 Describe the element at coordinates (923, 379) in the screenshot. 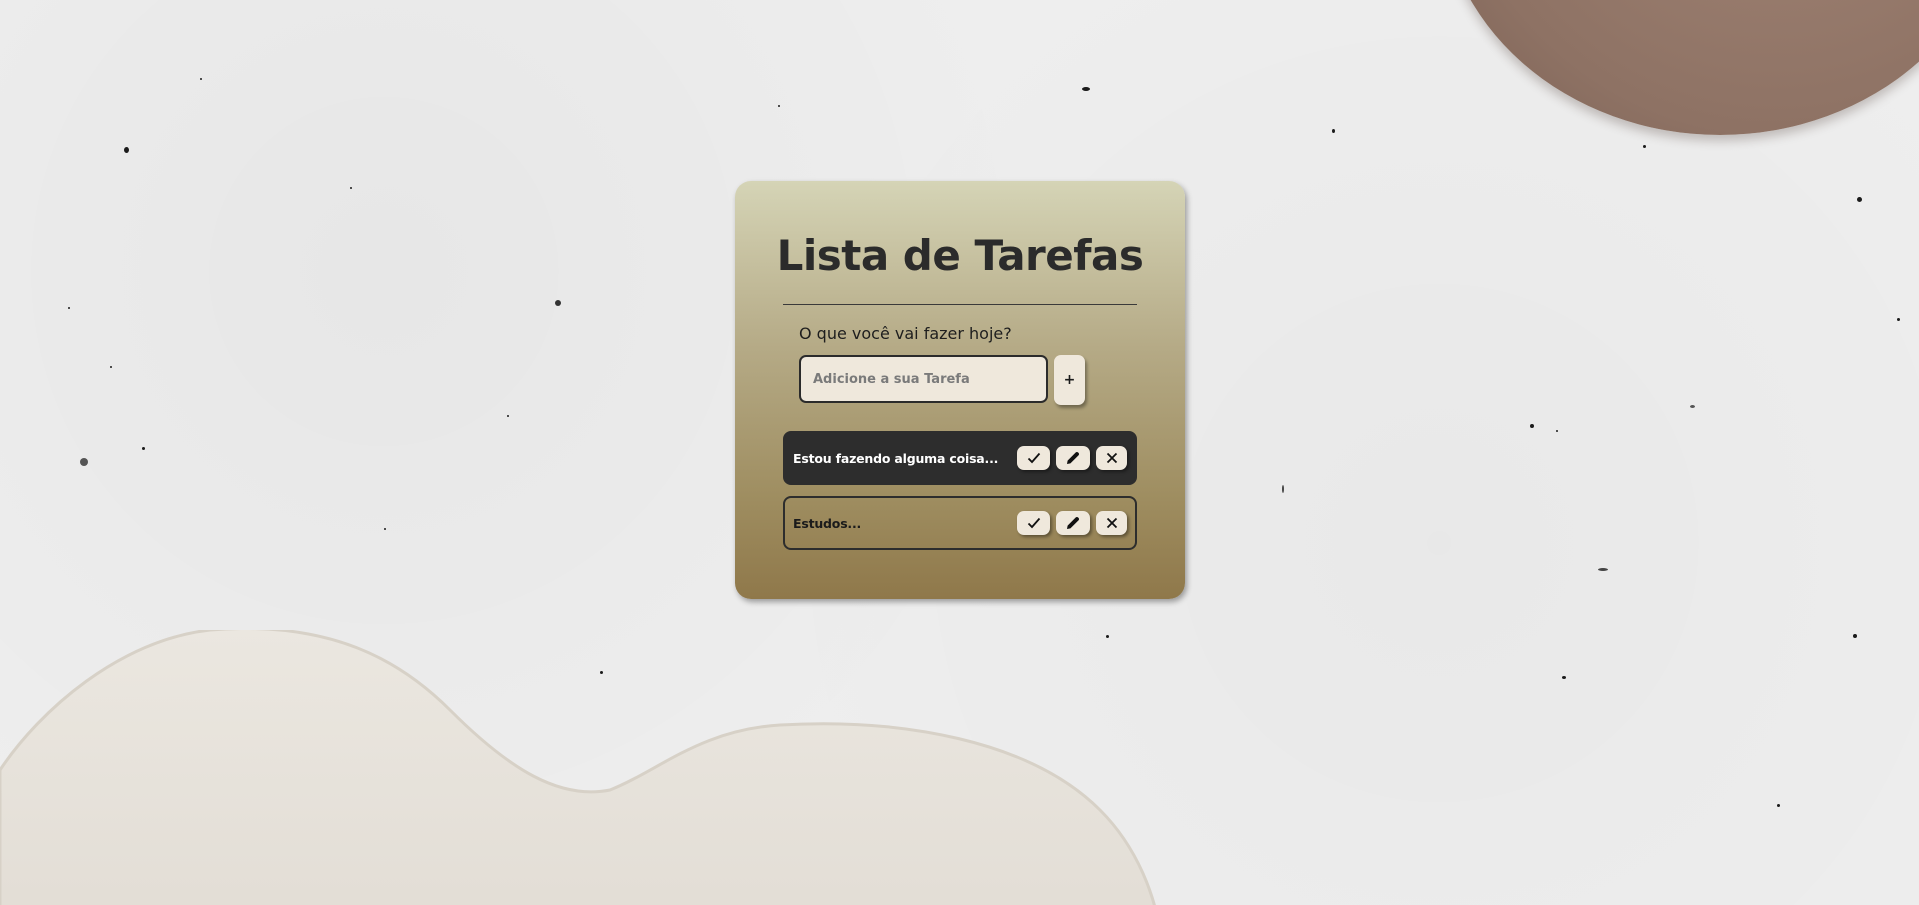

I see `task-input` at that location.